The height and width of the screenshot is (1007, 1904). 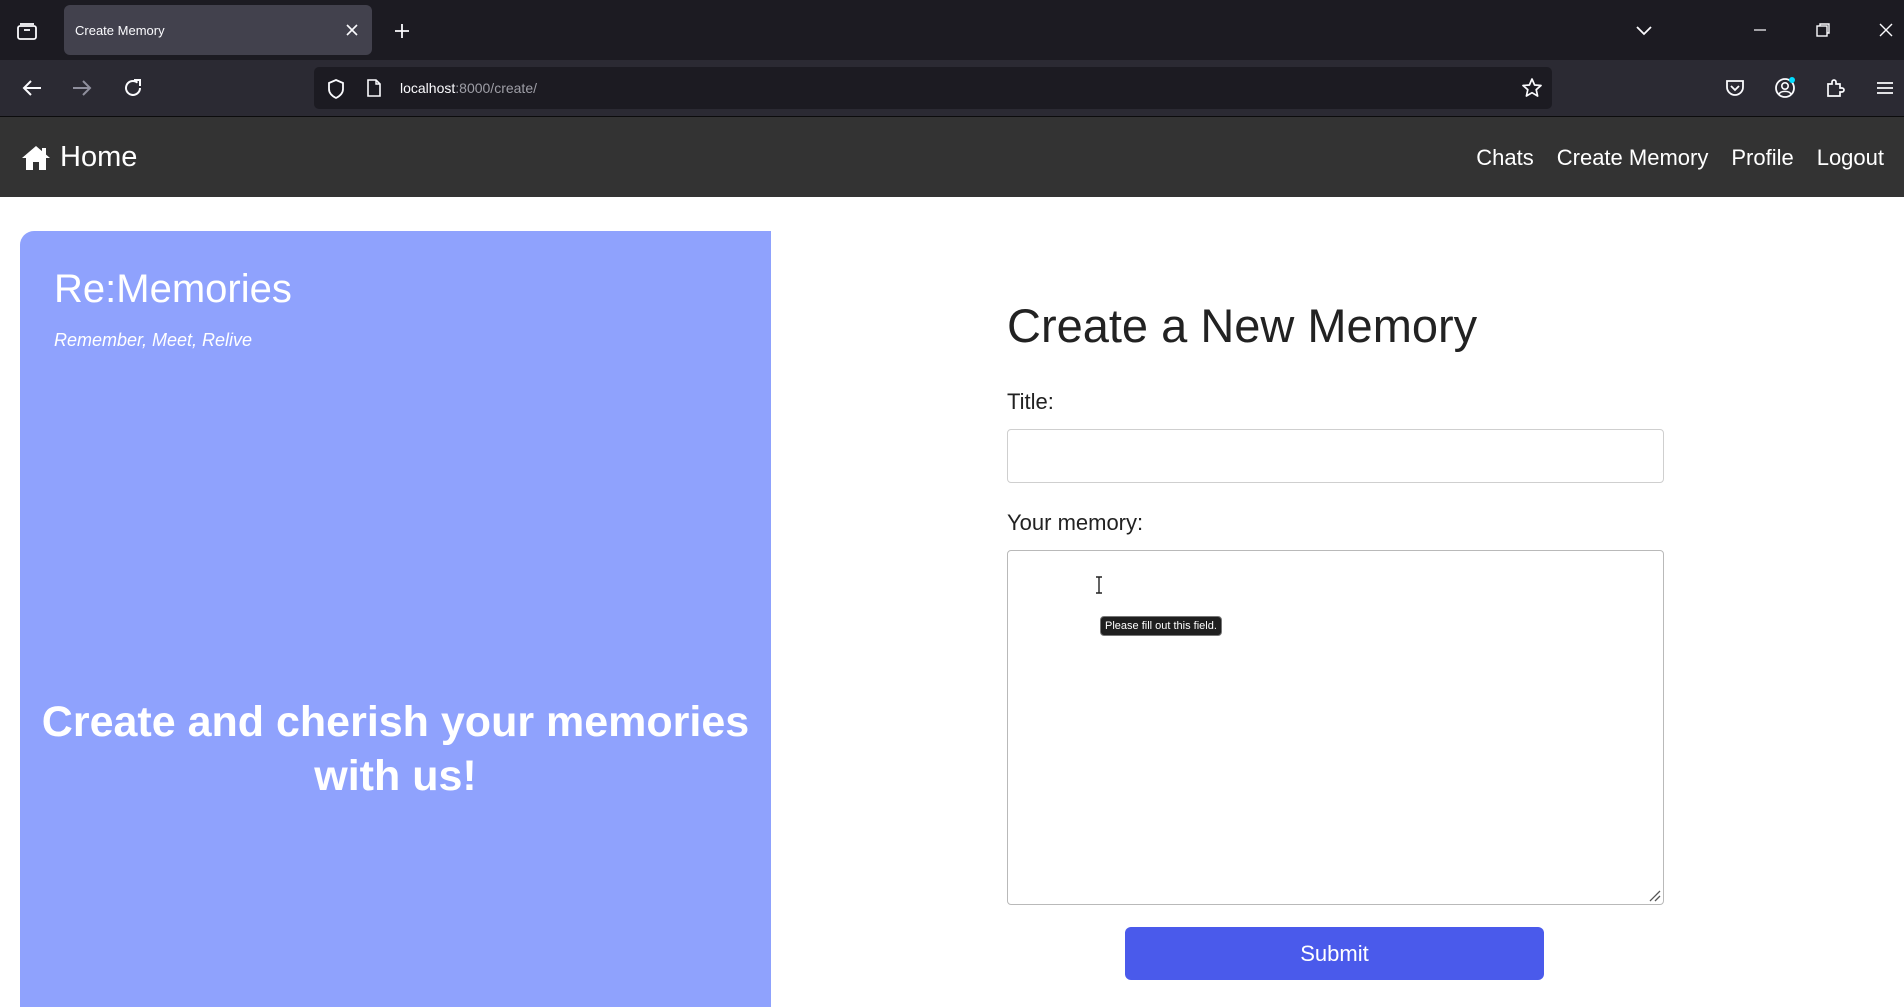 I want to click on back-icon, so click(x=32, y=88).